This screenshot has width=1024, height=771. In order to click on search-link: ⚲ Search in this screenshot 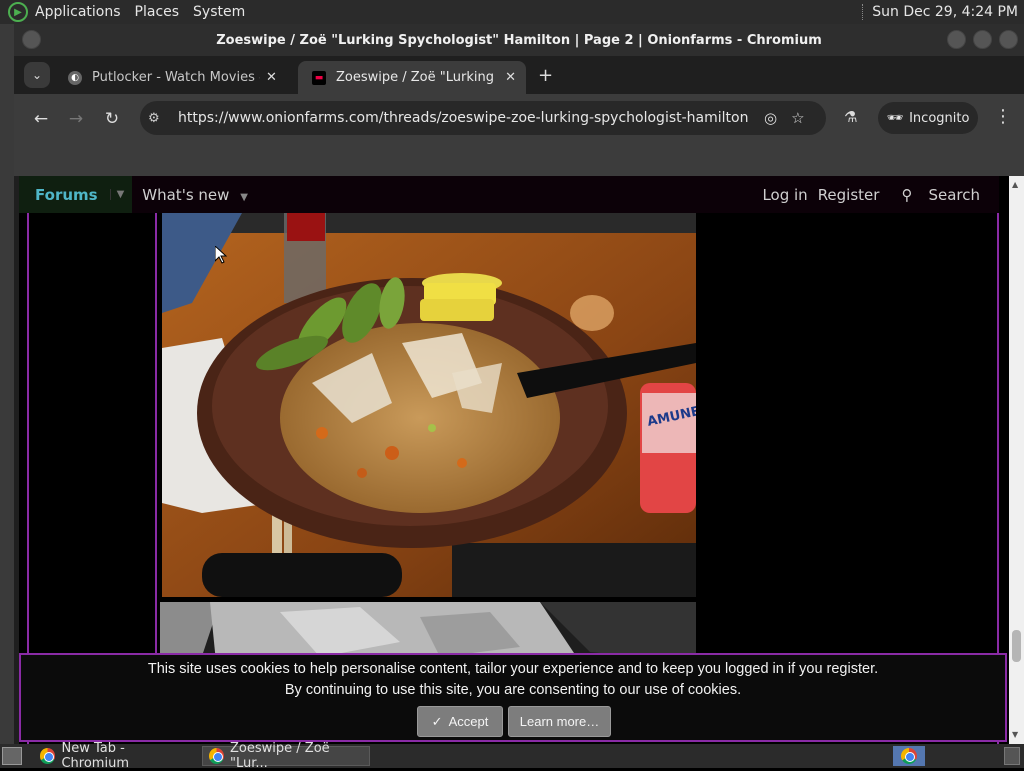, I will do `click(941, 195)`.